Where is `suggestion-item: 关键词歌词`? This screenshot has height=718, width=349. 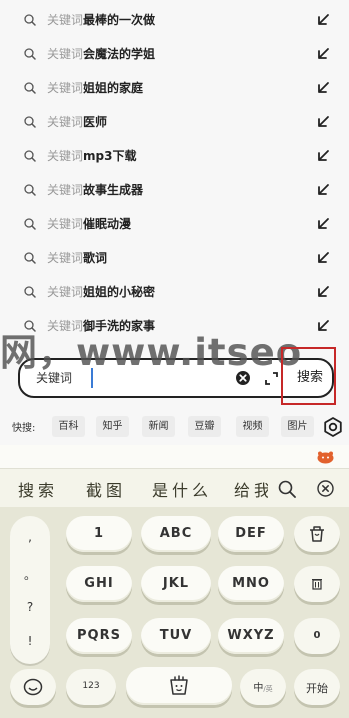
suggestion-item: 关键词歌词 is located at coordinates (174, 258).